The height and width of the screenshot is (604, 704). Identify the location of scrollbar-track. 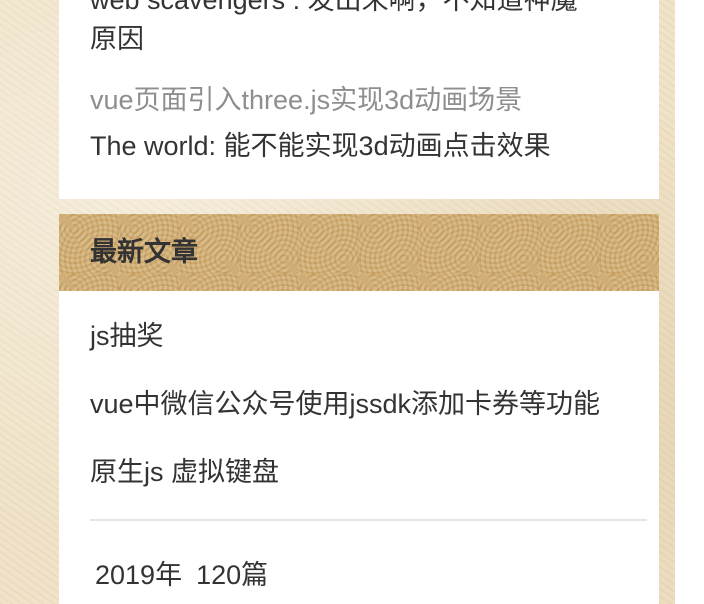
(689, 302).